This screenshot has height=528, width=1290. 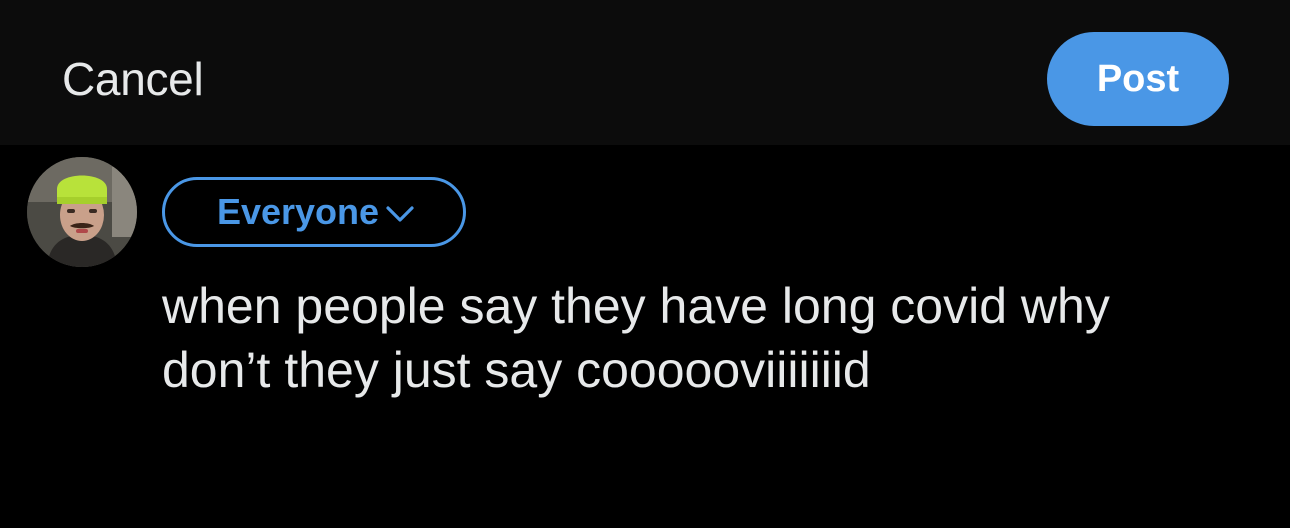 I want to click on avatar, so click(x=82, y=212).